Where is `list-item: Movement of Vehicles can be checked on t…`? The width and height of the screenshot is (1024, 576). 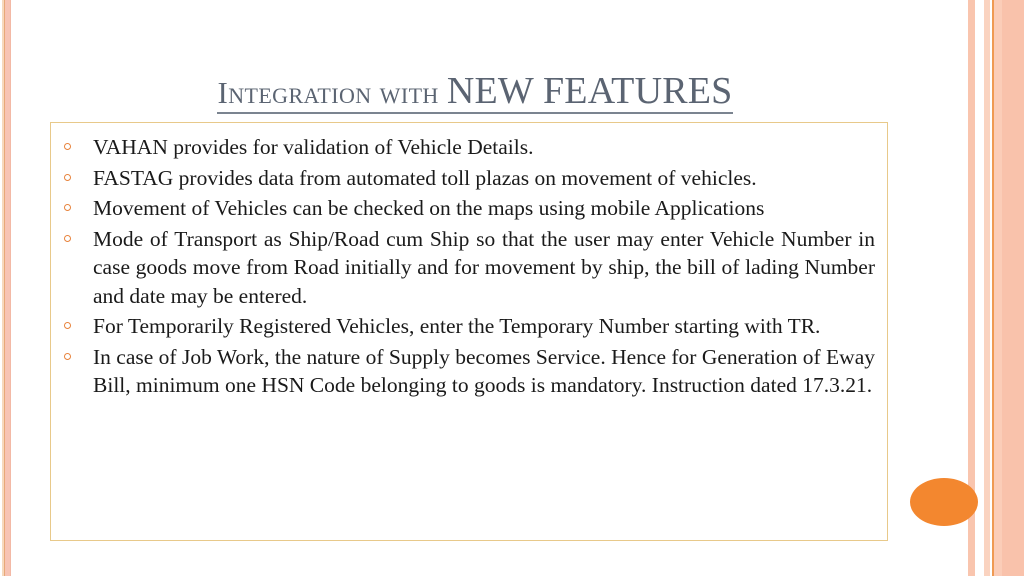
list-item: Movement of Vehicles can be checked on t… is located at coordinates (469, 208).